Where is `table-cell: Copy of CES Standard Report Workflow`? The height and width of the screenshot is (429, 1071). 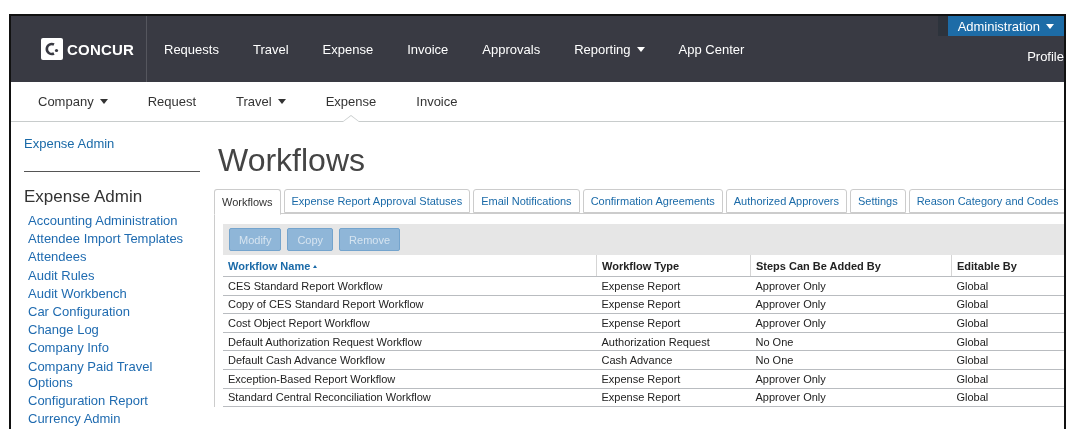
table-cell: Copy of CES Standard Report Workflow is located at coordinates (410, 304).